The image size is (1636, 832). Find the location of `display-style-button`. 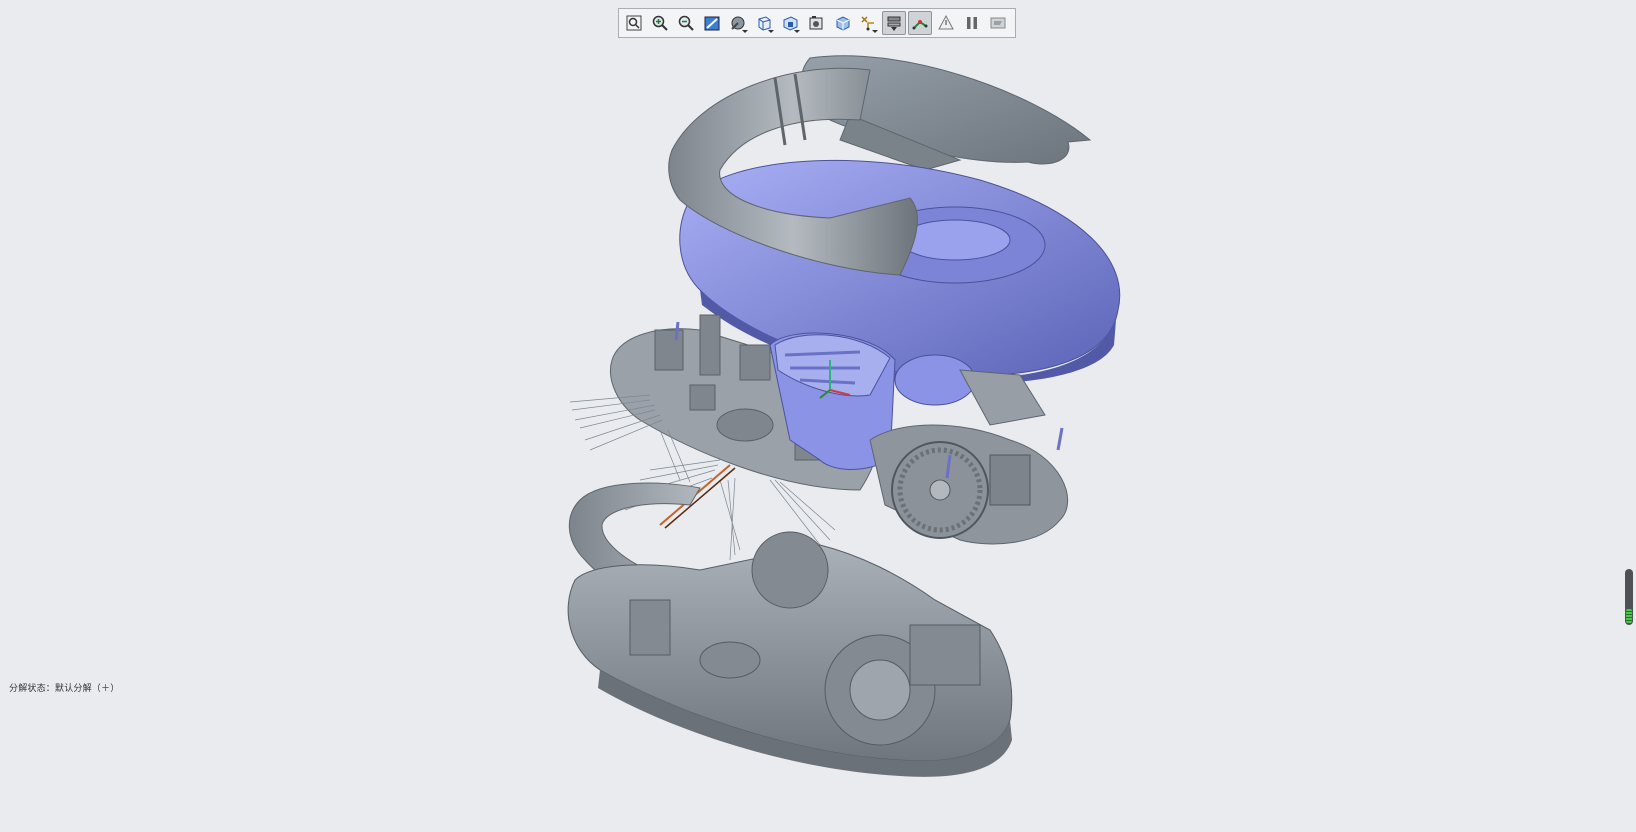

display-style-button is located at coordinates (738, 23).